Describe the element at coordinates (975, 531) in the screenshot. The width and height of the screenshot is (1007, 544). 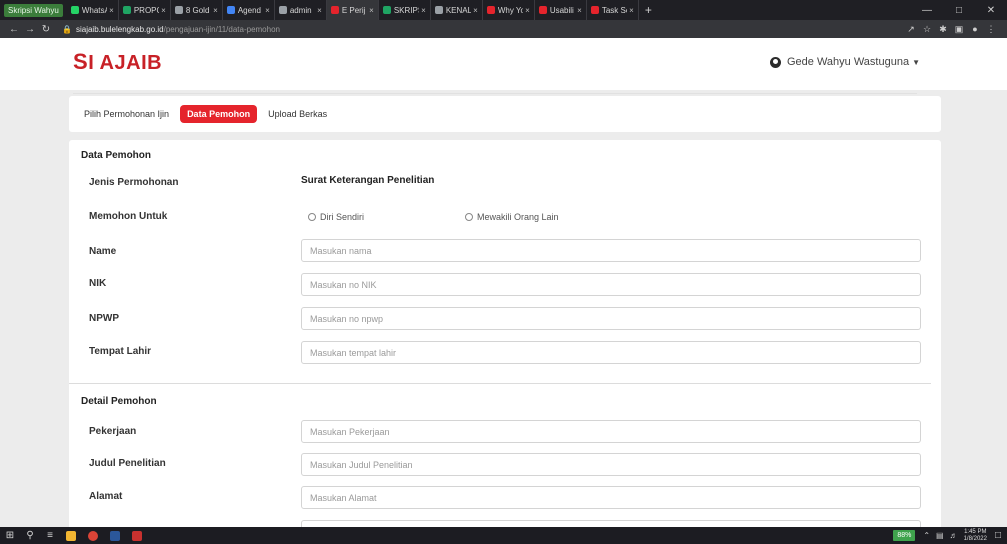
I see `clock-time: 1:45 PM` at that location.